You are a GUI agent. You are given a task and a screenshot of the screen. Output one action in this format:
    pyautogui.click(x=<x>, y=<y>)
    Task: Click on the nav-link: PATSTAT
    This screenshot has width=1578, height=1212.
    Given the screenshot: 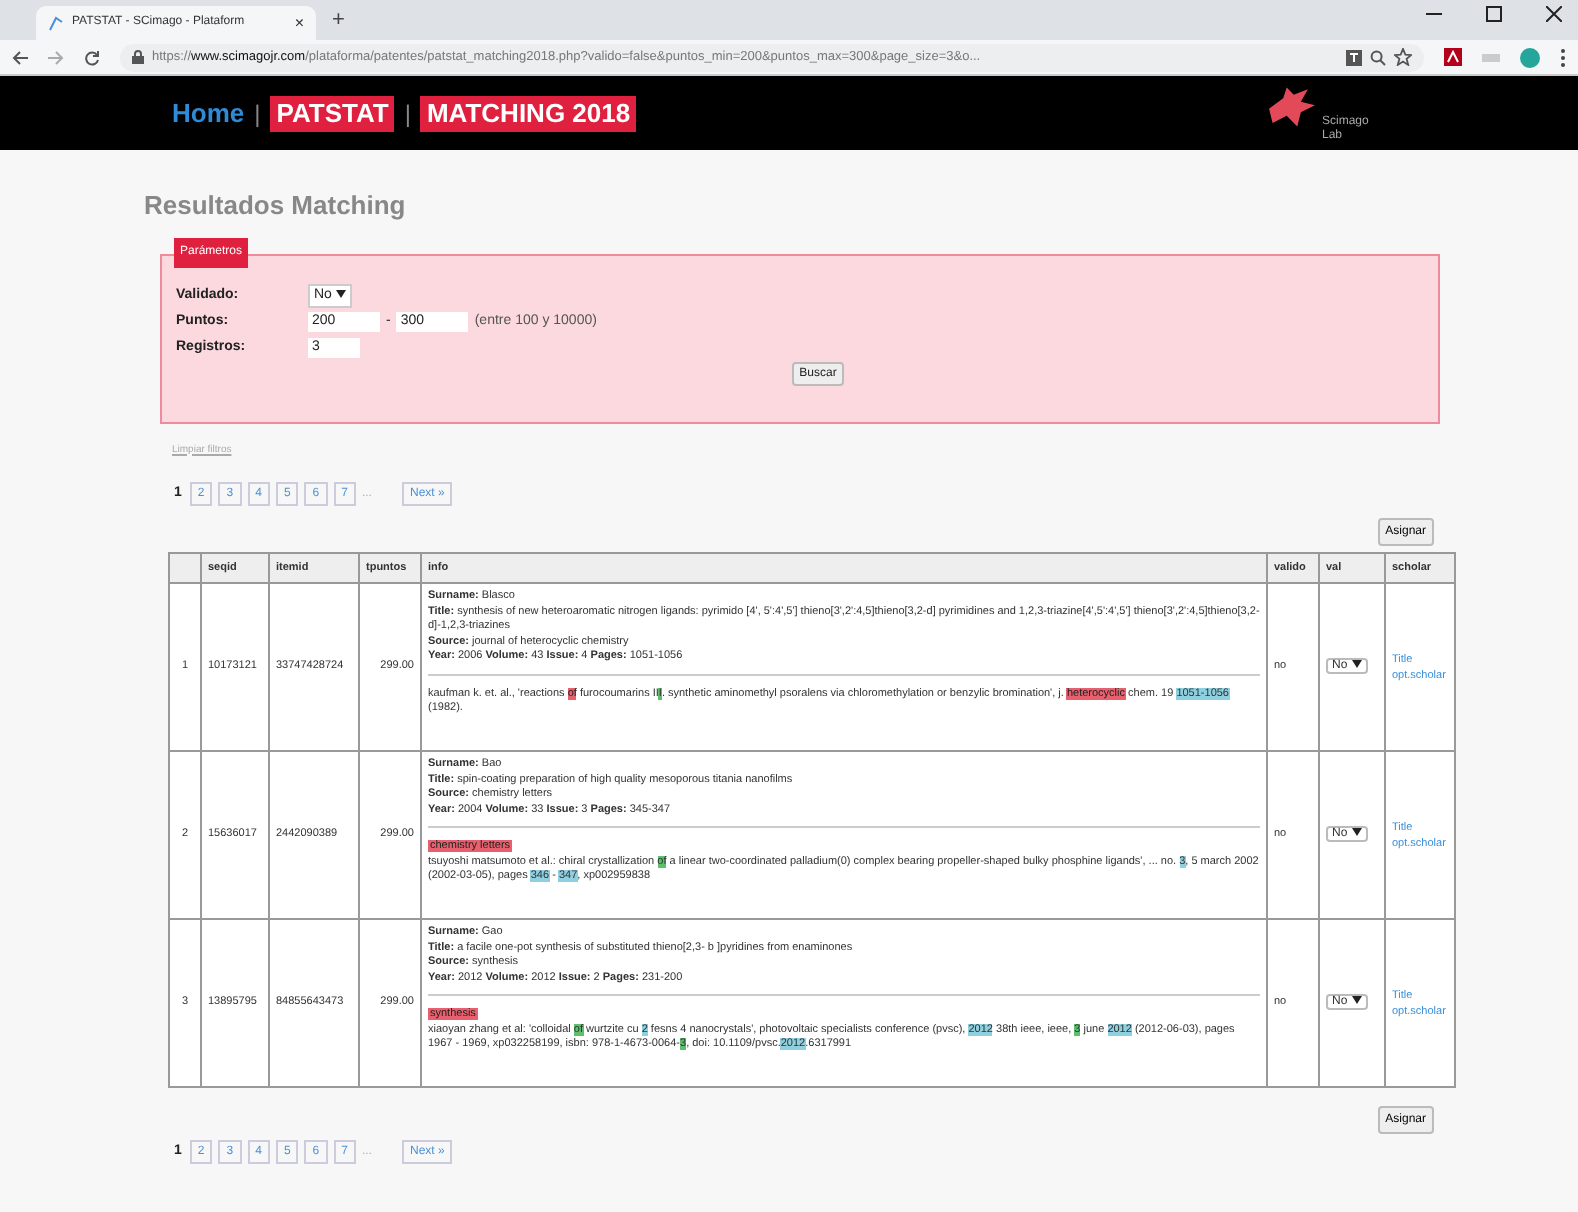 What is the action you would take?
    pyautogui.click(x=332, y=113)
    